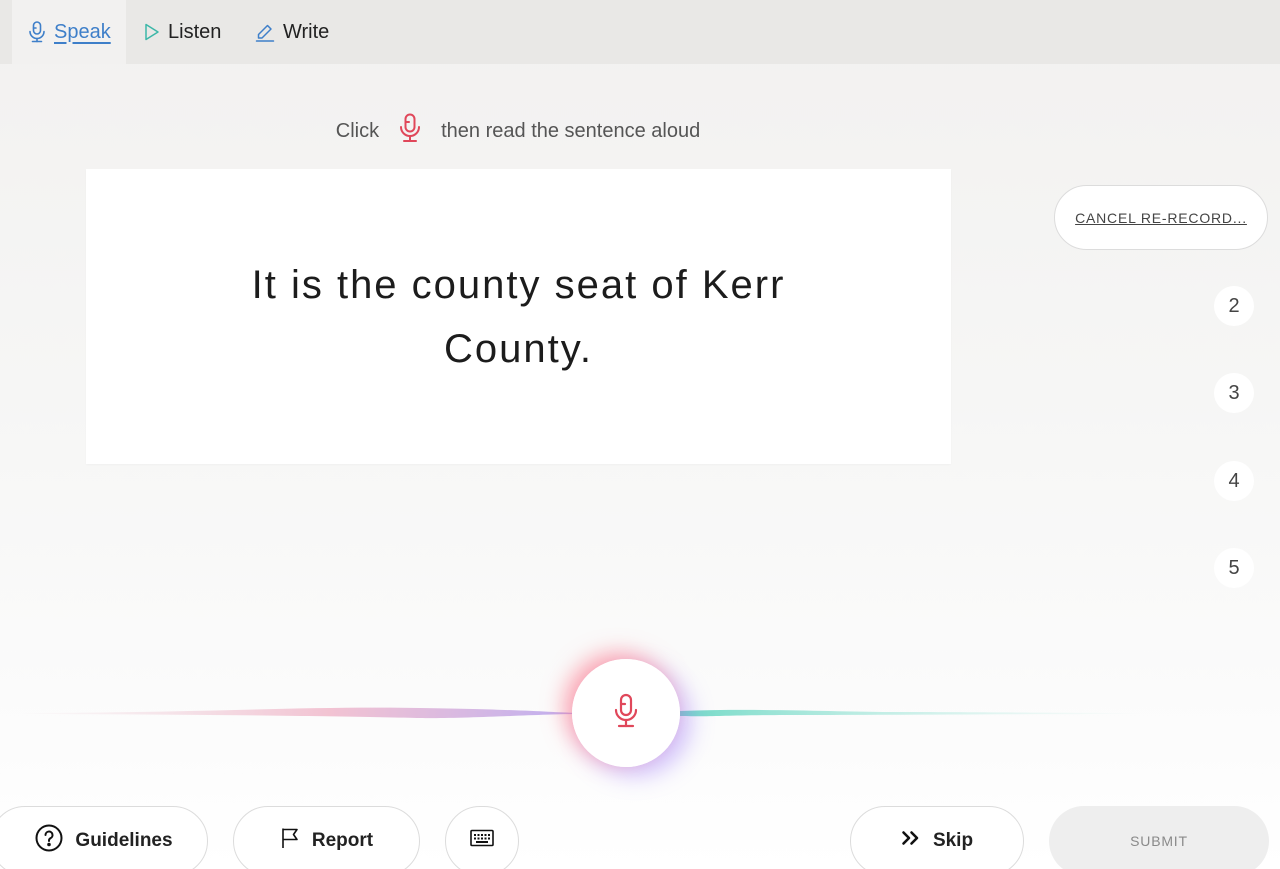  Describe the element at coordinates (82, 31) in the screenshot. I see `tab-speak-label: Speak` at that location.